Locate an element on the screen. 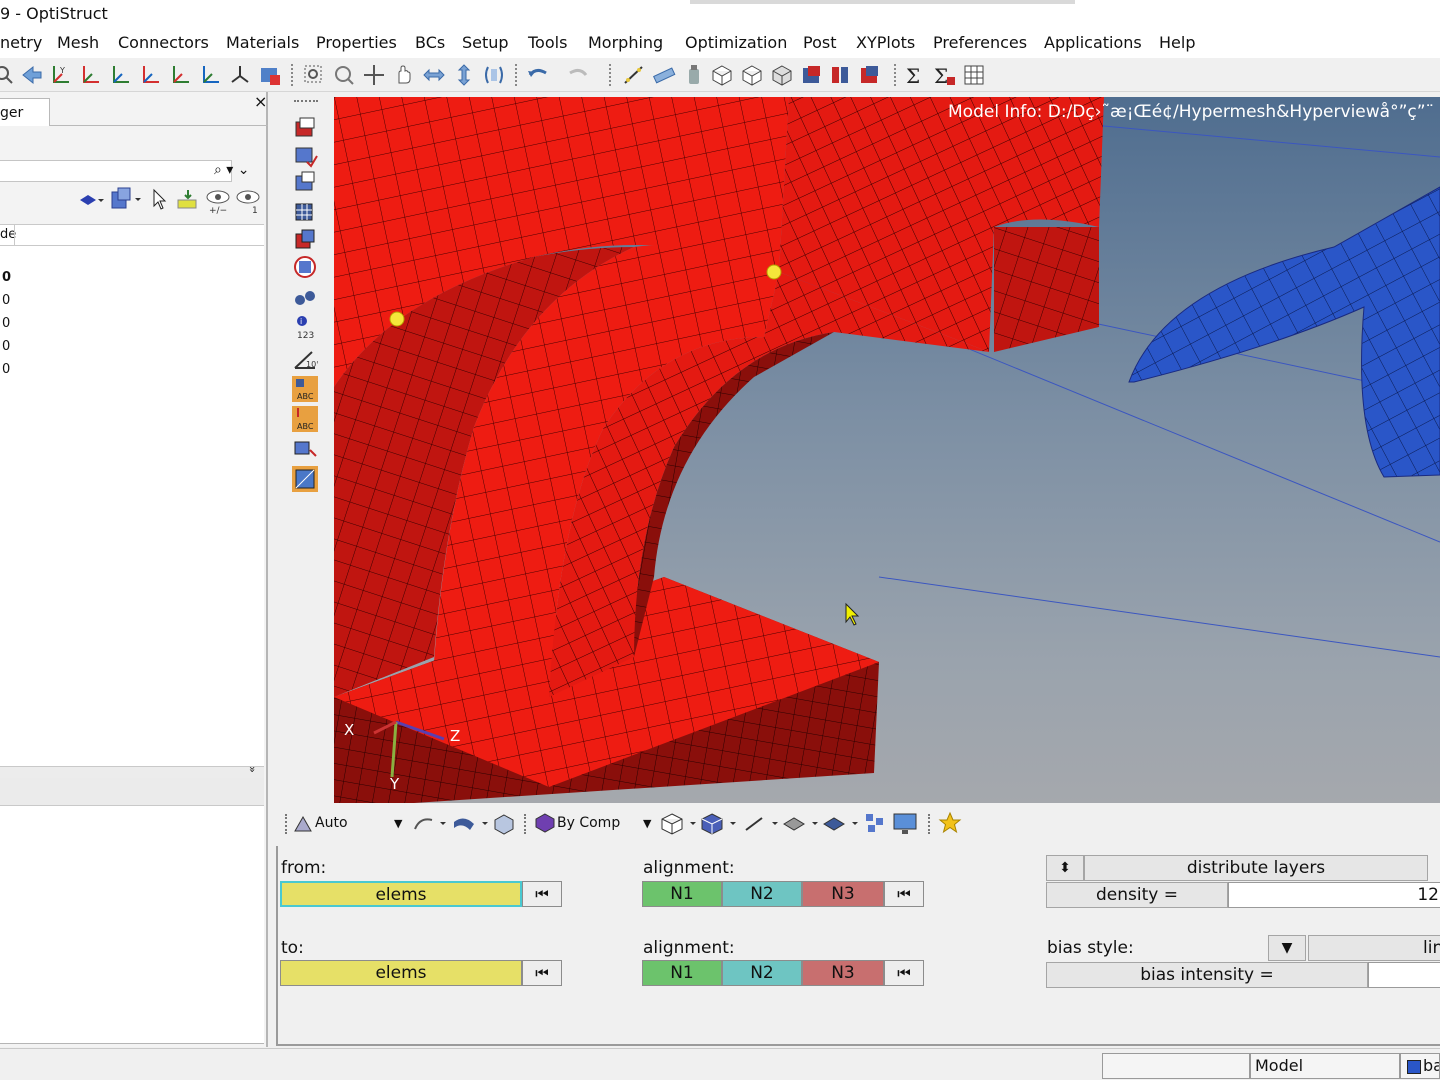  zoom-window-icon is located at coordinates (314, 75).